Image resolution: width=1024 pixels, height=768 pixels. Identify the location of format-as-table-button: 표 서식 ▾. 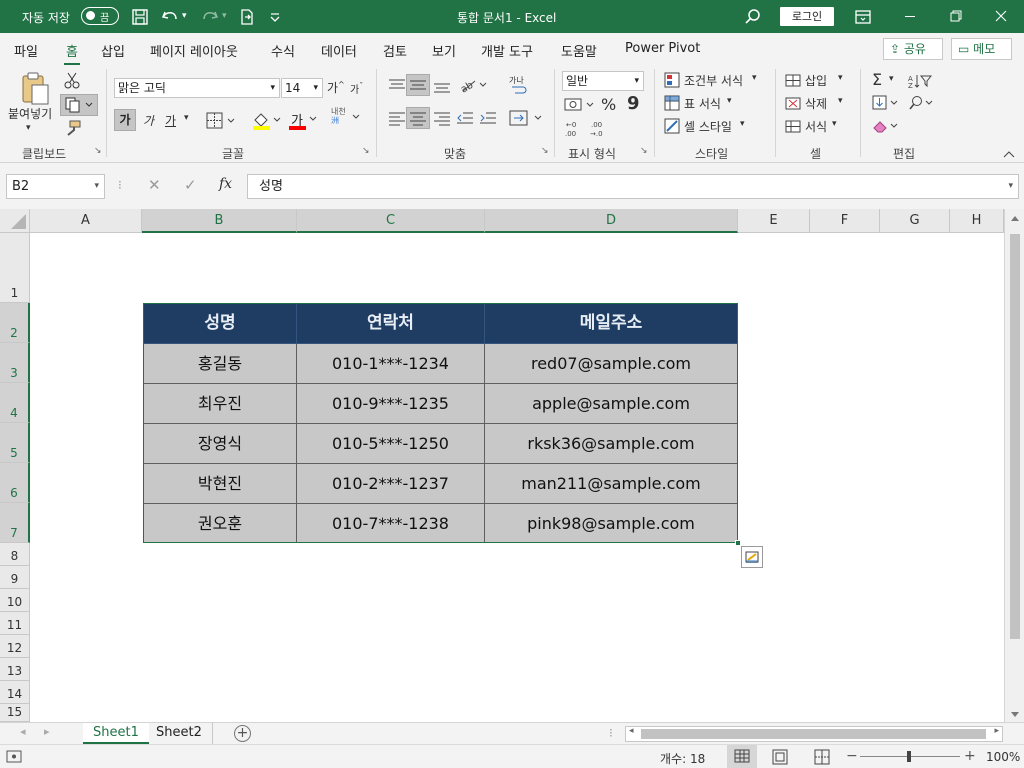
(704, 104).